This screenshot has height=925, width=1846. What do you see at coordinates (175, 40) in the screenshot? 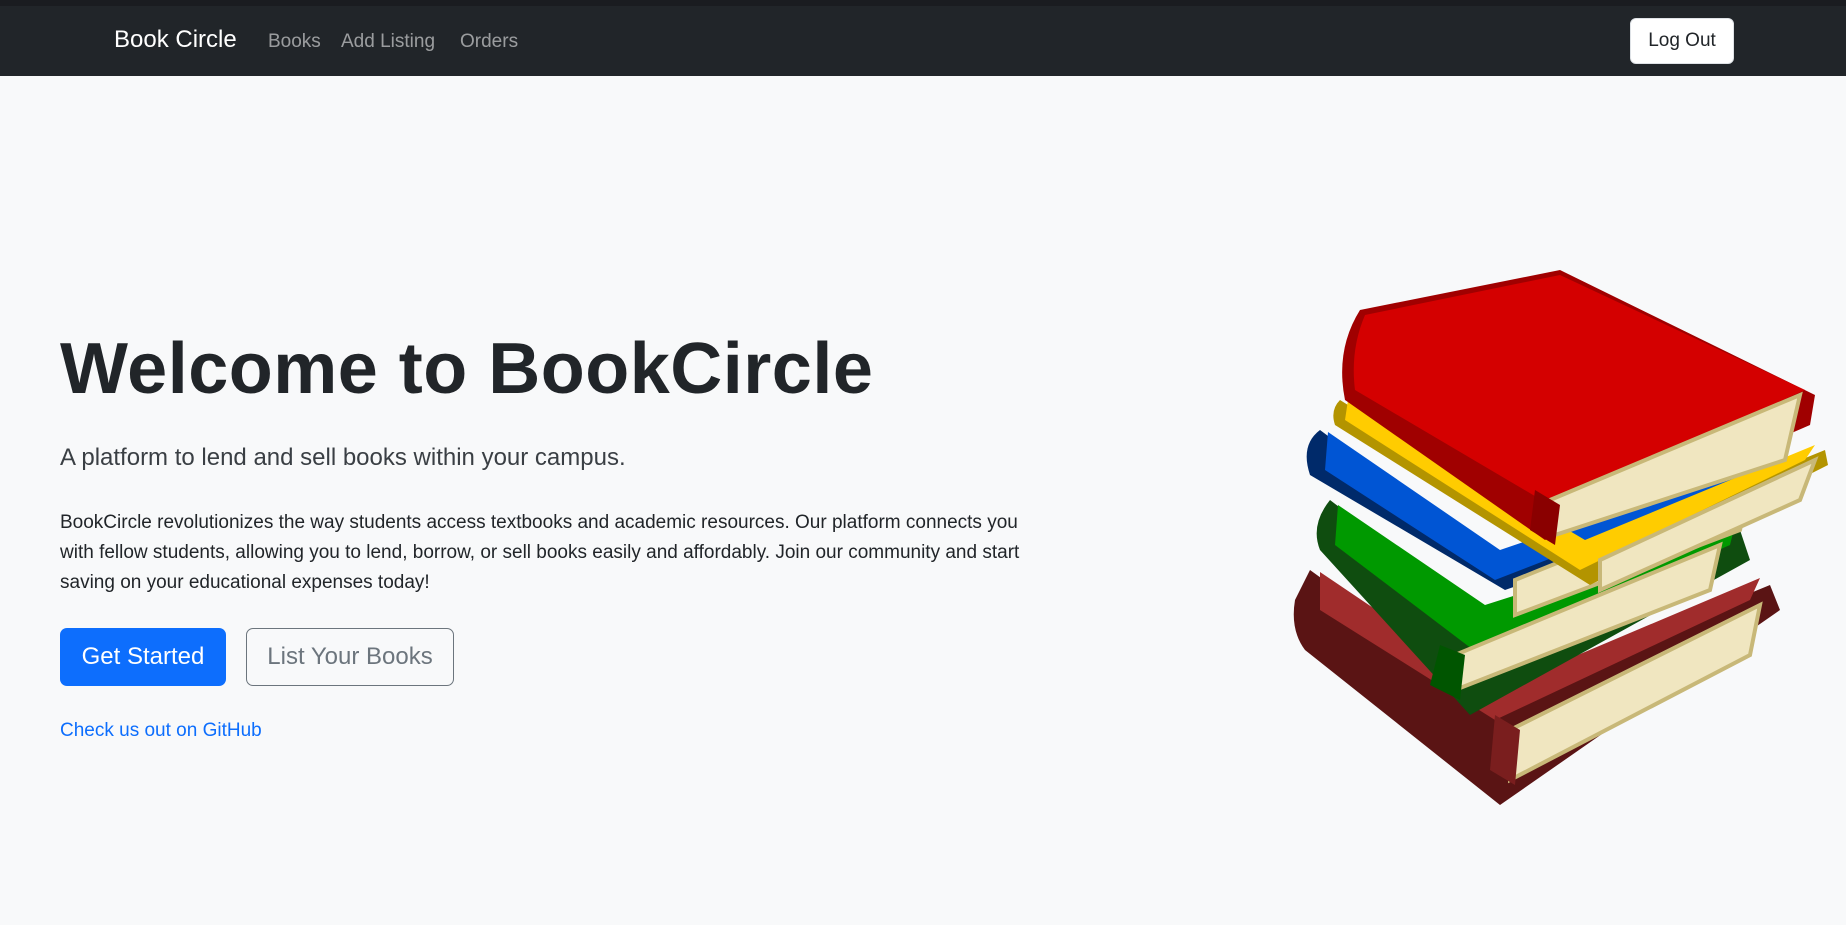
I see `brand-logo-link: Book Circle` at bounding box center [175, 40].